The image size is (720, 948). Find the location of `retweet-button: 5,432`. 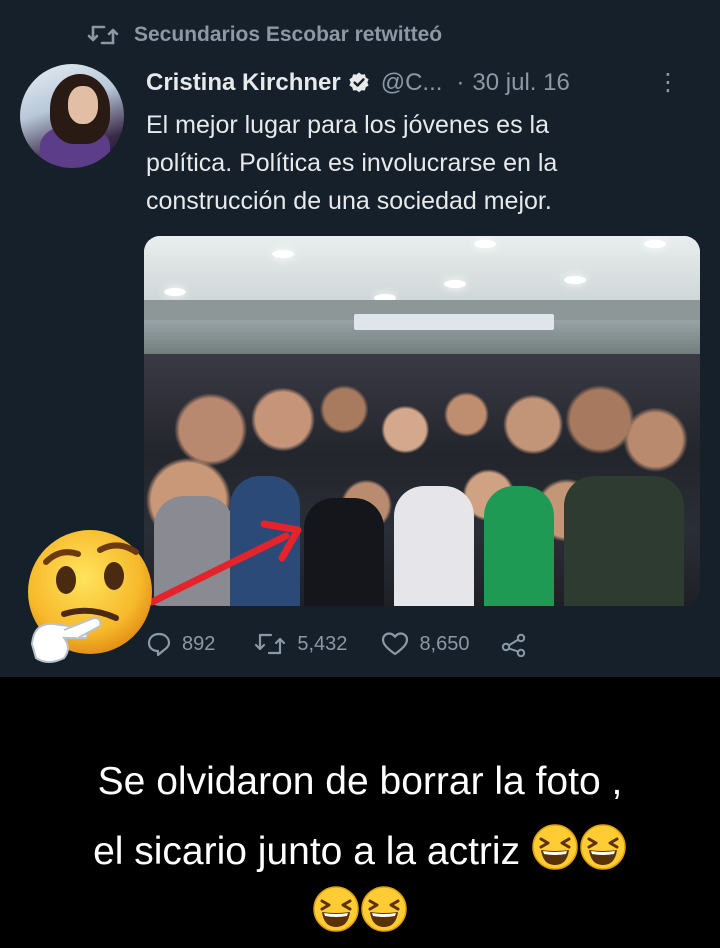

retweet-button: 5,432 is located at coordinates (300, 644).